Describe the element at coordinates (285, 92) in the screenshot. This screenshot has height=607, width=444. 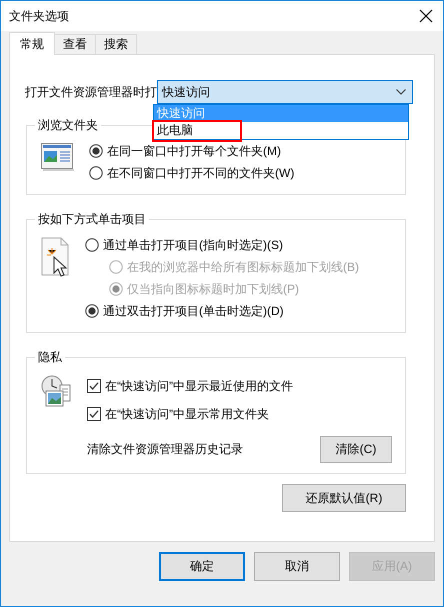
I see `open-in-dropdown: 快速访问` at that location.